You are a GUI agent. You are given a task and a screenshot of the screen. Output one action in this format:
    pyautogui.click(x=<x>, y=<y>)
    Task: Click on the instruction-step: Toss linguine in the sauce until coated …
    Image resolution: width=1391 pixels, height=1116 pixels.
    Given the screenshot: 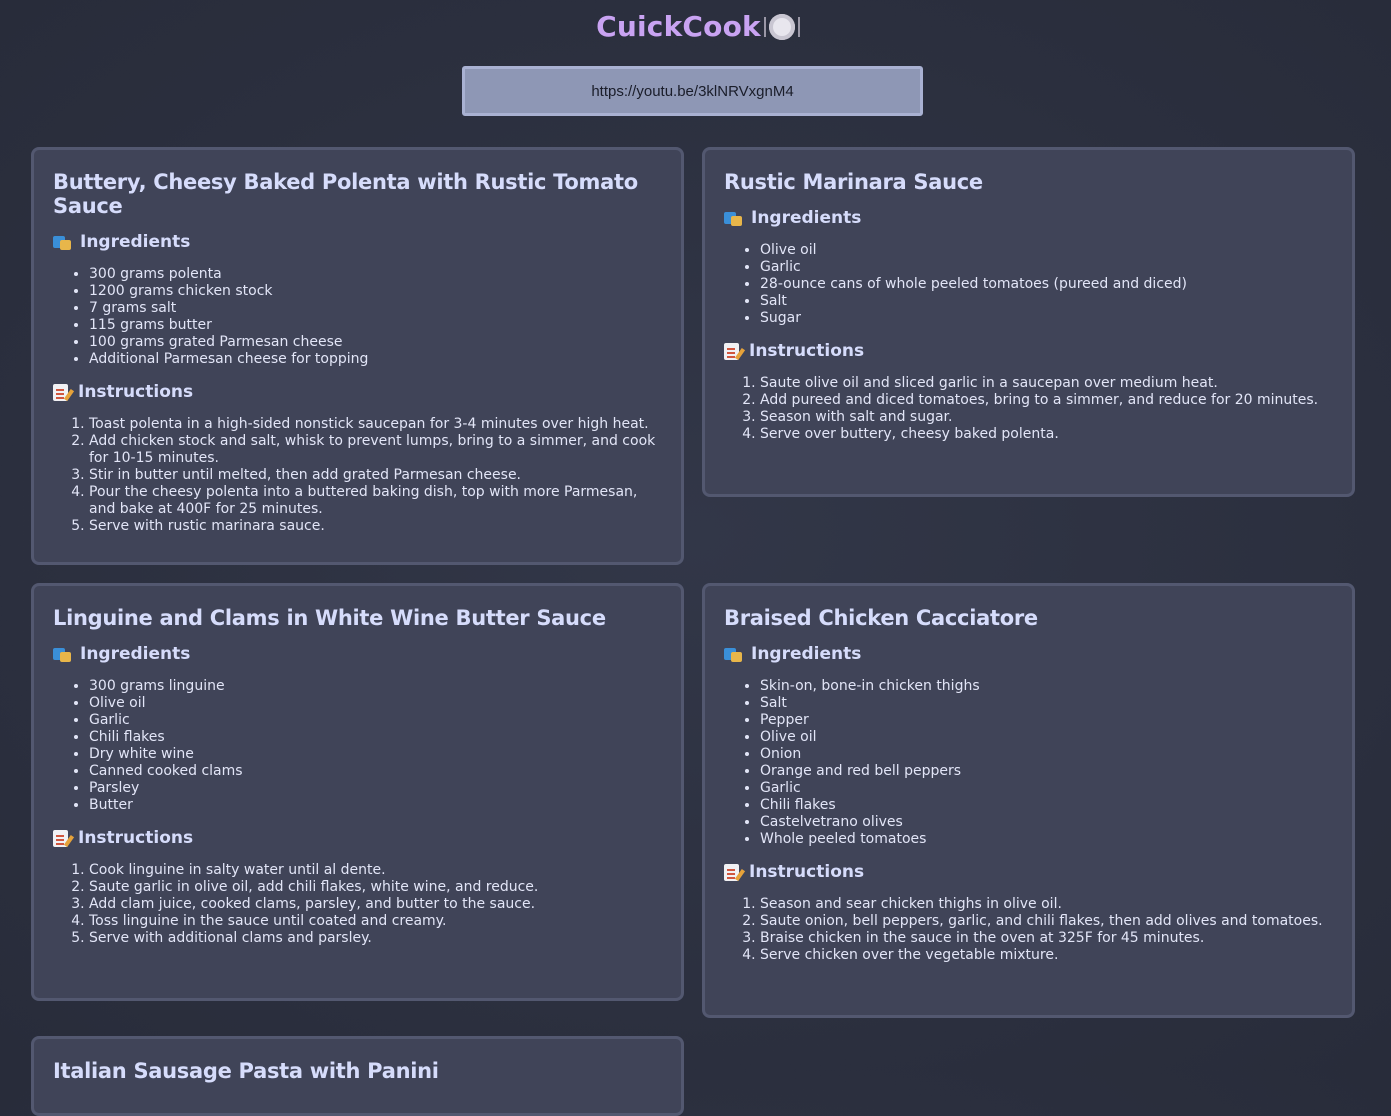 What is the action you would take?
    pyautogui.click(x=375, y=921)
    